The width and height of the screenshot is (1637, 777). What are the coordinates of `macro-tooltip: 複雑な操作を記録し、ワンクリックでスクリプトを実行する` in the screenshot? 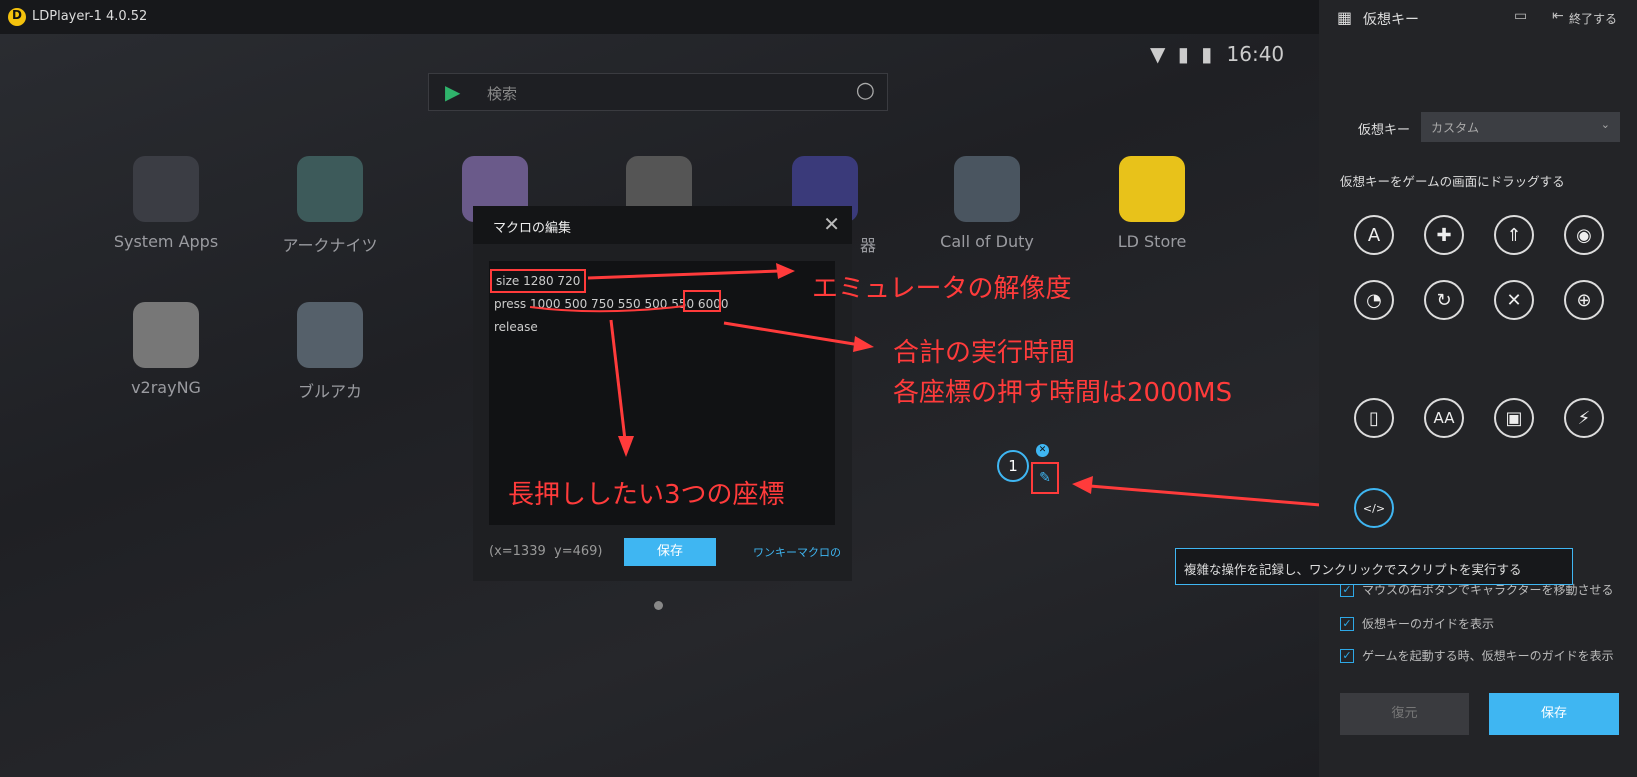 It's located at (1374, 566).